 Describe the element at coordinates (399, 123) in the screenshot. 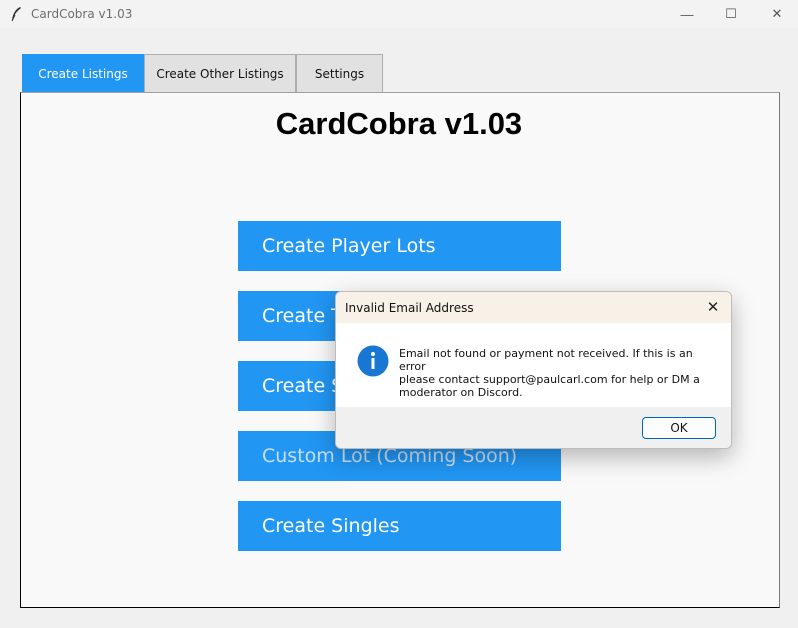

I see `page-title: CardCobra v1.03` at that location.